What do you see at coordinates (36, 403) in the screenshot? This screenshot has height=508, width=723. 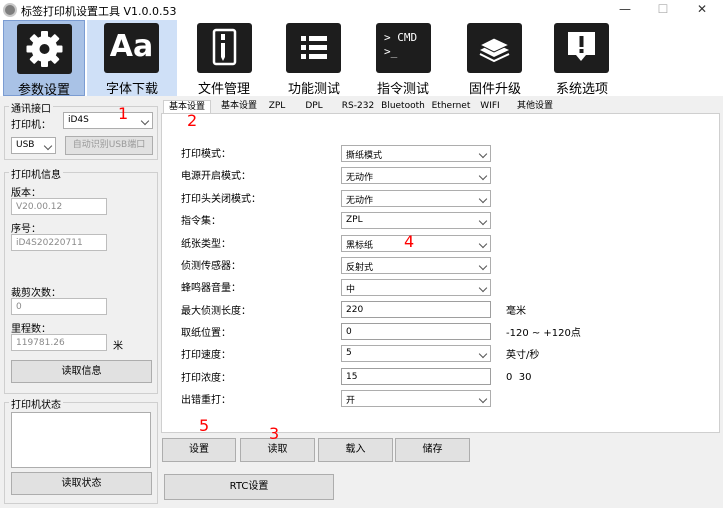 I see `status-group-label: 打印机状态` at bounding box center [36, 403].